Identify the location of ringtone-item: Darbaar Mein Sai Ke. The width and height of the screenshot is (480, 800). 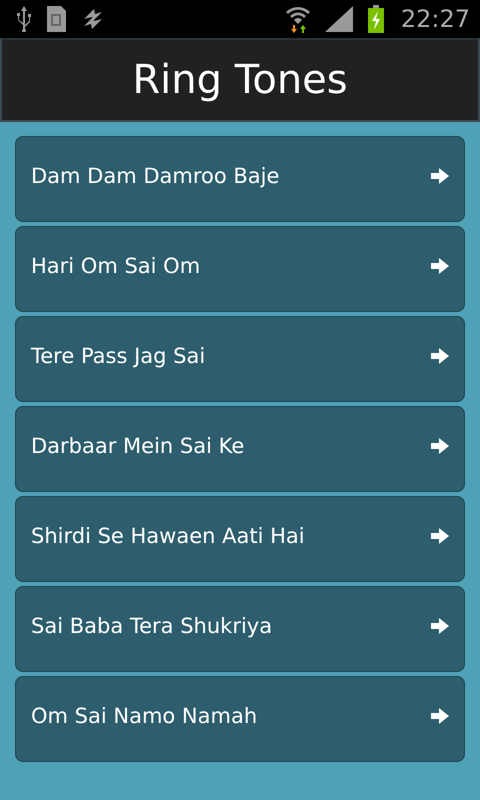
(240, 449).